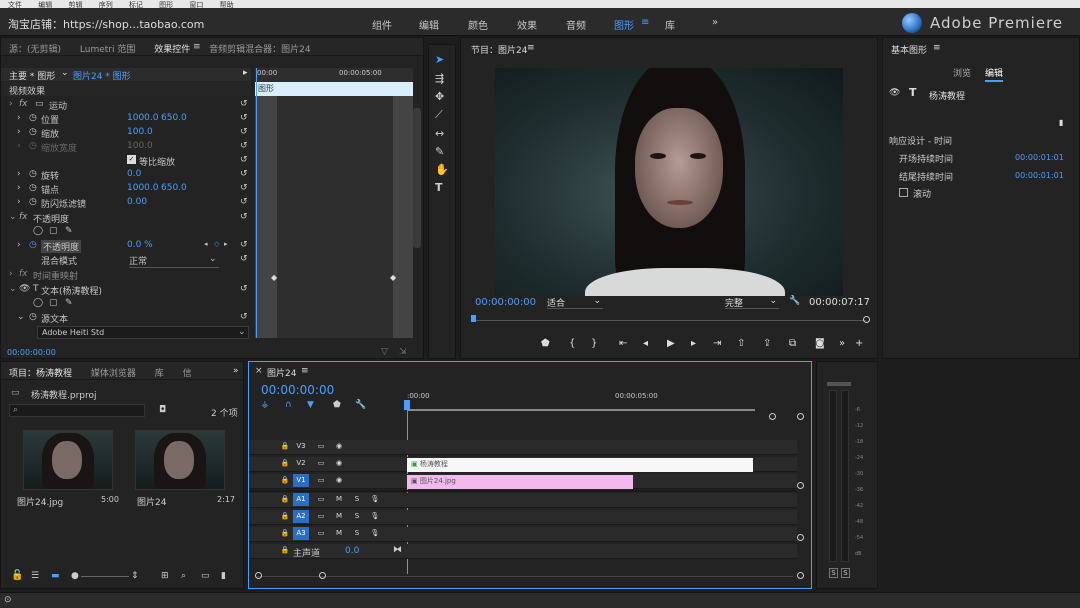 This screenshot has width=1080, height=608. What do you see at coordinates (1039, 157) in the screenshot?
I see `intro-value: 00:00:01:01` at bounding box center [1039, 157].